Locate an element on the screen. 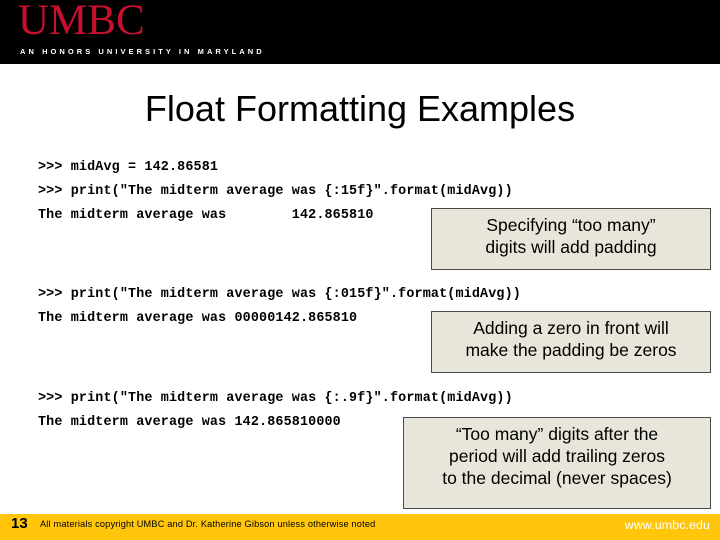 The height and width of the screenshot is (540, 720). callout-line: period will add trailing zeros is located at coordinates (557, 456).